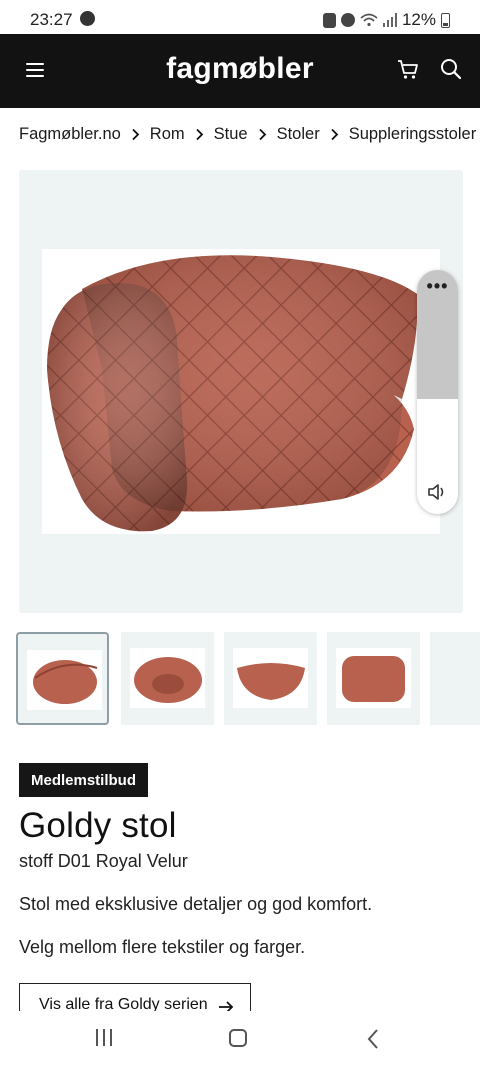  I want to click on wifi-icon, so click(369, 20).